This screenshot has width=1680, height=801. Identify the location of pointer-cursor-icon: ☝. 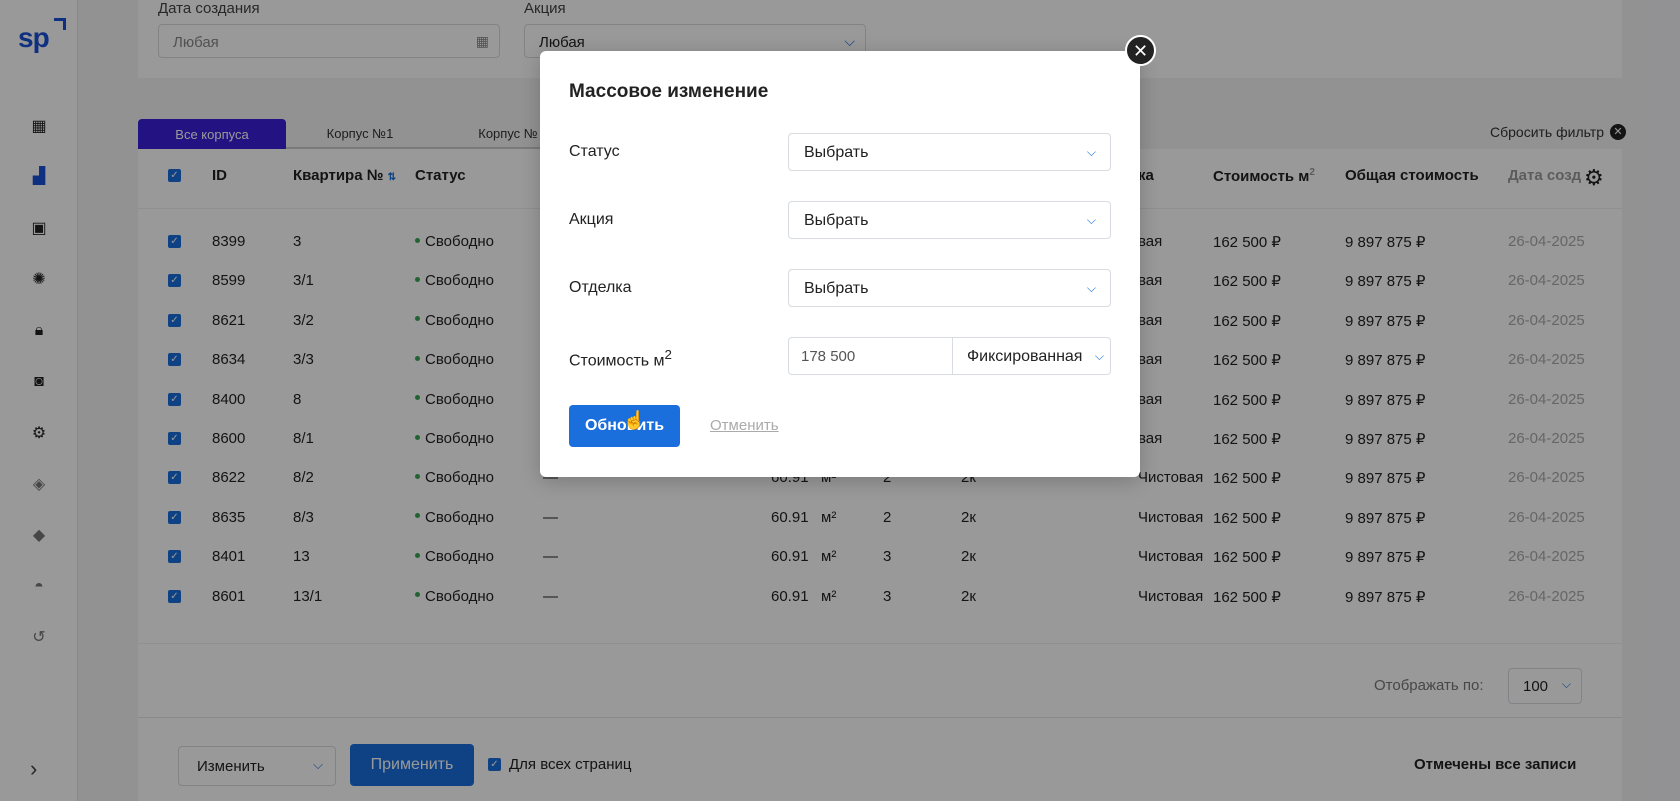
(634, 420).